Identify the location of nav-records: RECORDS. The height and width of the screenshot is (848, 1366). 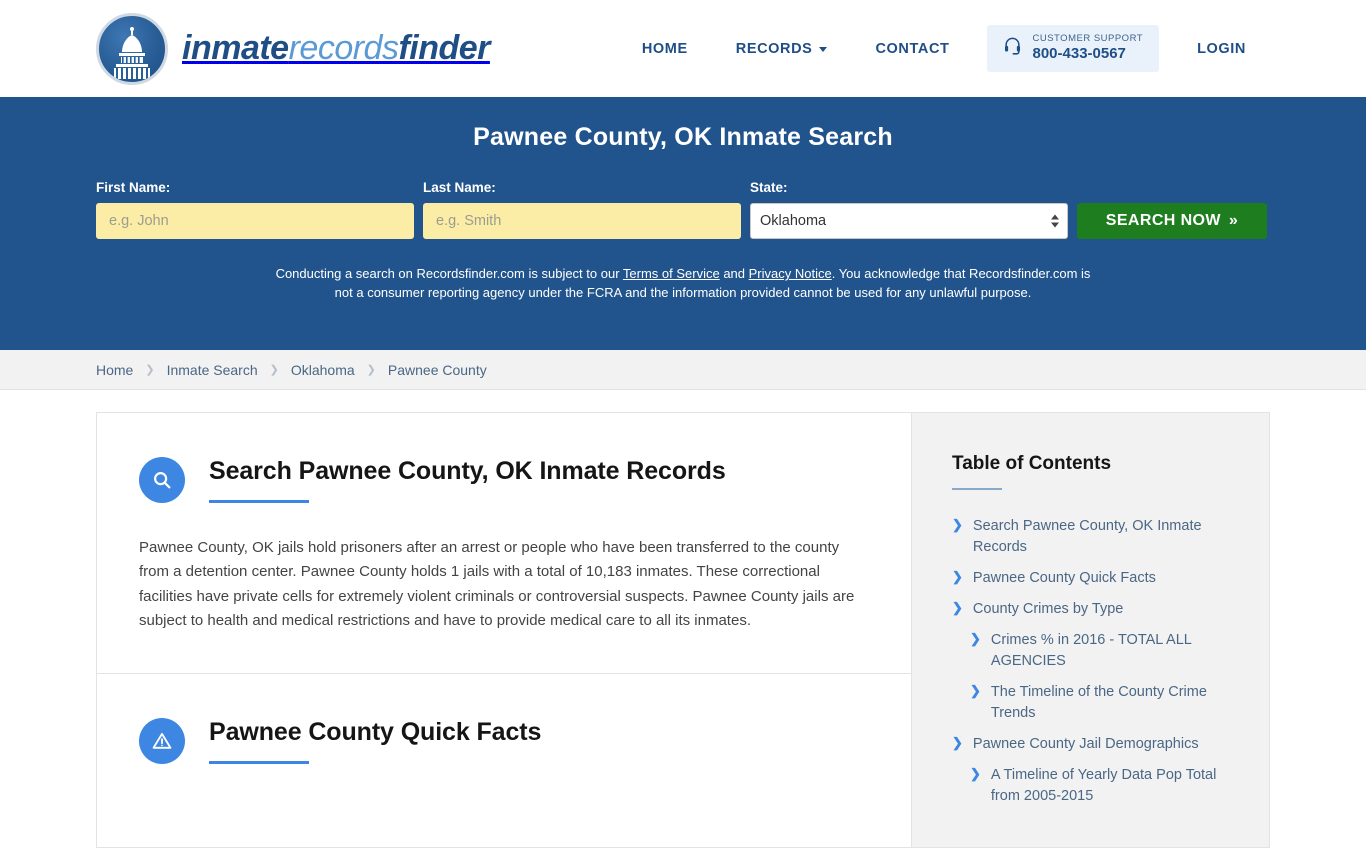
(782, 49).